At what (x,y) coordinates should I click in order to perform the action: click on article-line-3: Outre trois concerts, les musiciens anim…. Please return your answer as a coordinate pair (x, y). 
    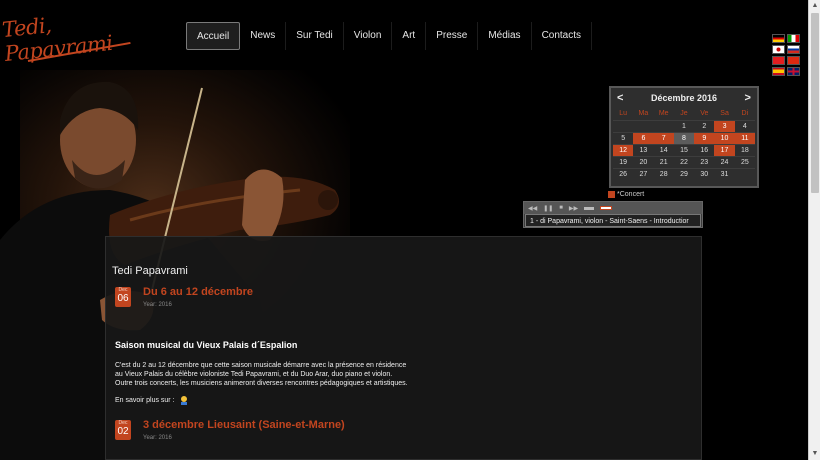
    Looking at the image, I should click on (261, 383).